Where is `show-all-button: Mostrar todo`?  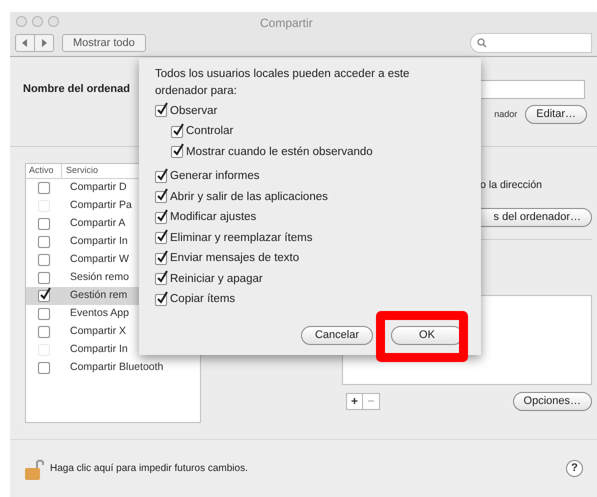 show-all-button: Mostrar todo is located at coordinates (104, 43).